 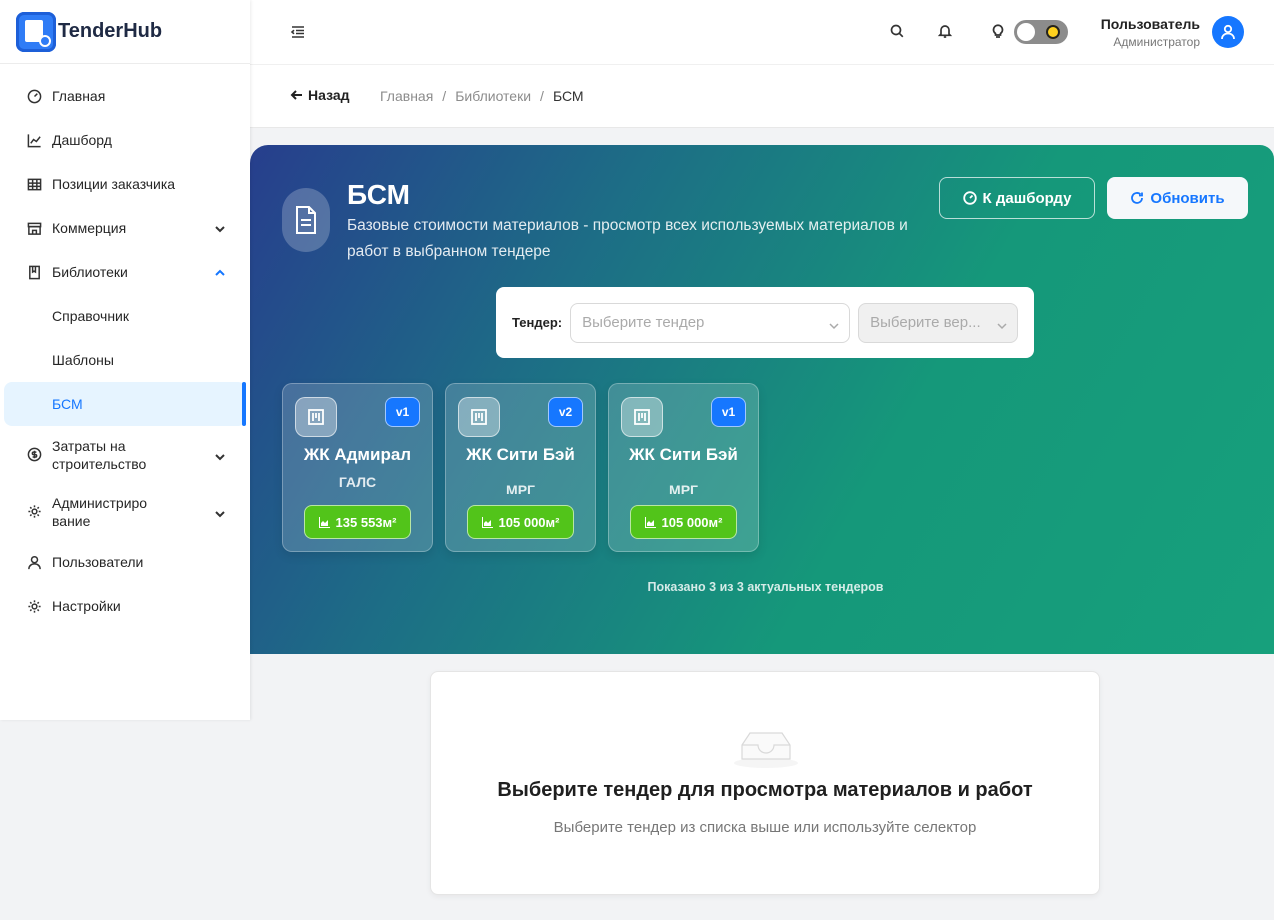 What do you see at coordinates (1137, 198) in the screenshot?
I see `reload-icon` at bounding box center [1137, 198].